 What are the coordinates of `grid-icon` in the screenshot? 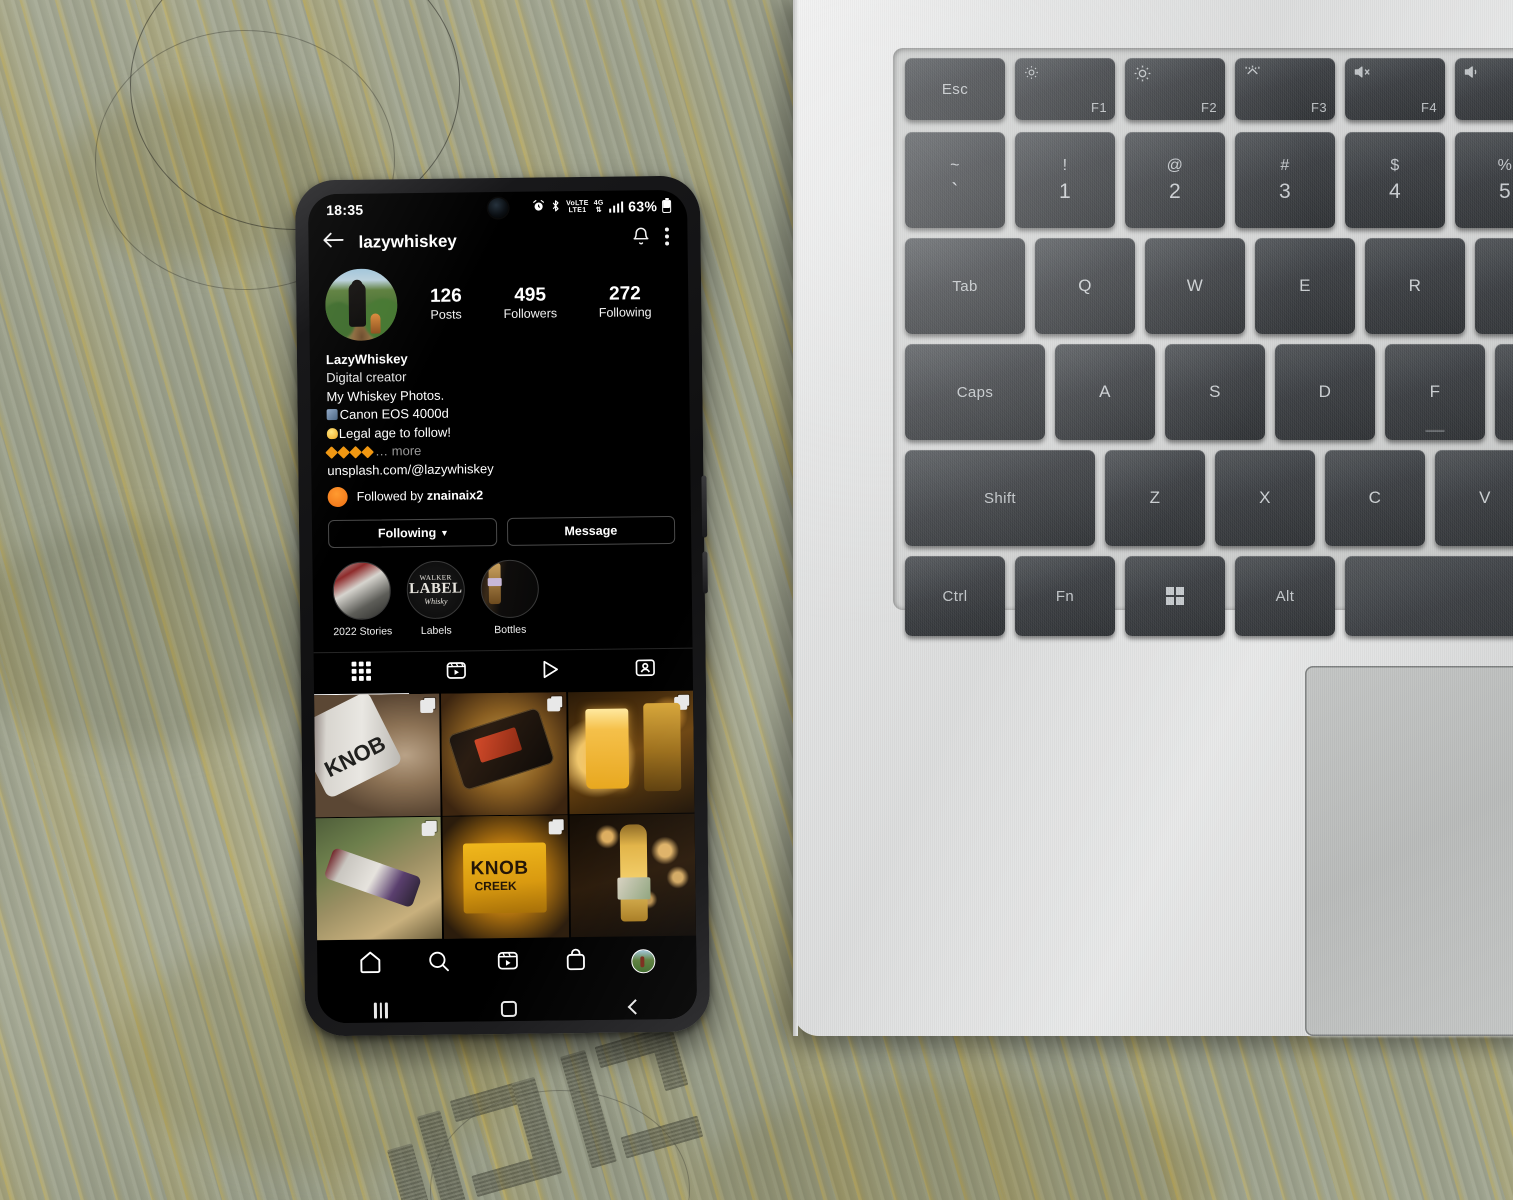 It's located at (361, 673).